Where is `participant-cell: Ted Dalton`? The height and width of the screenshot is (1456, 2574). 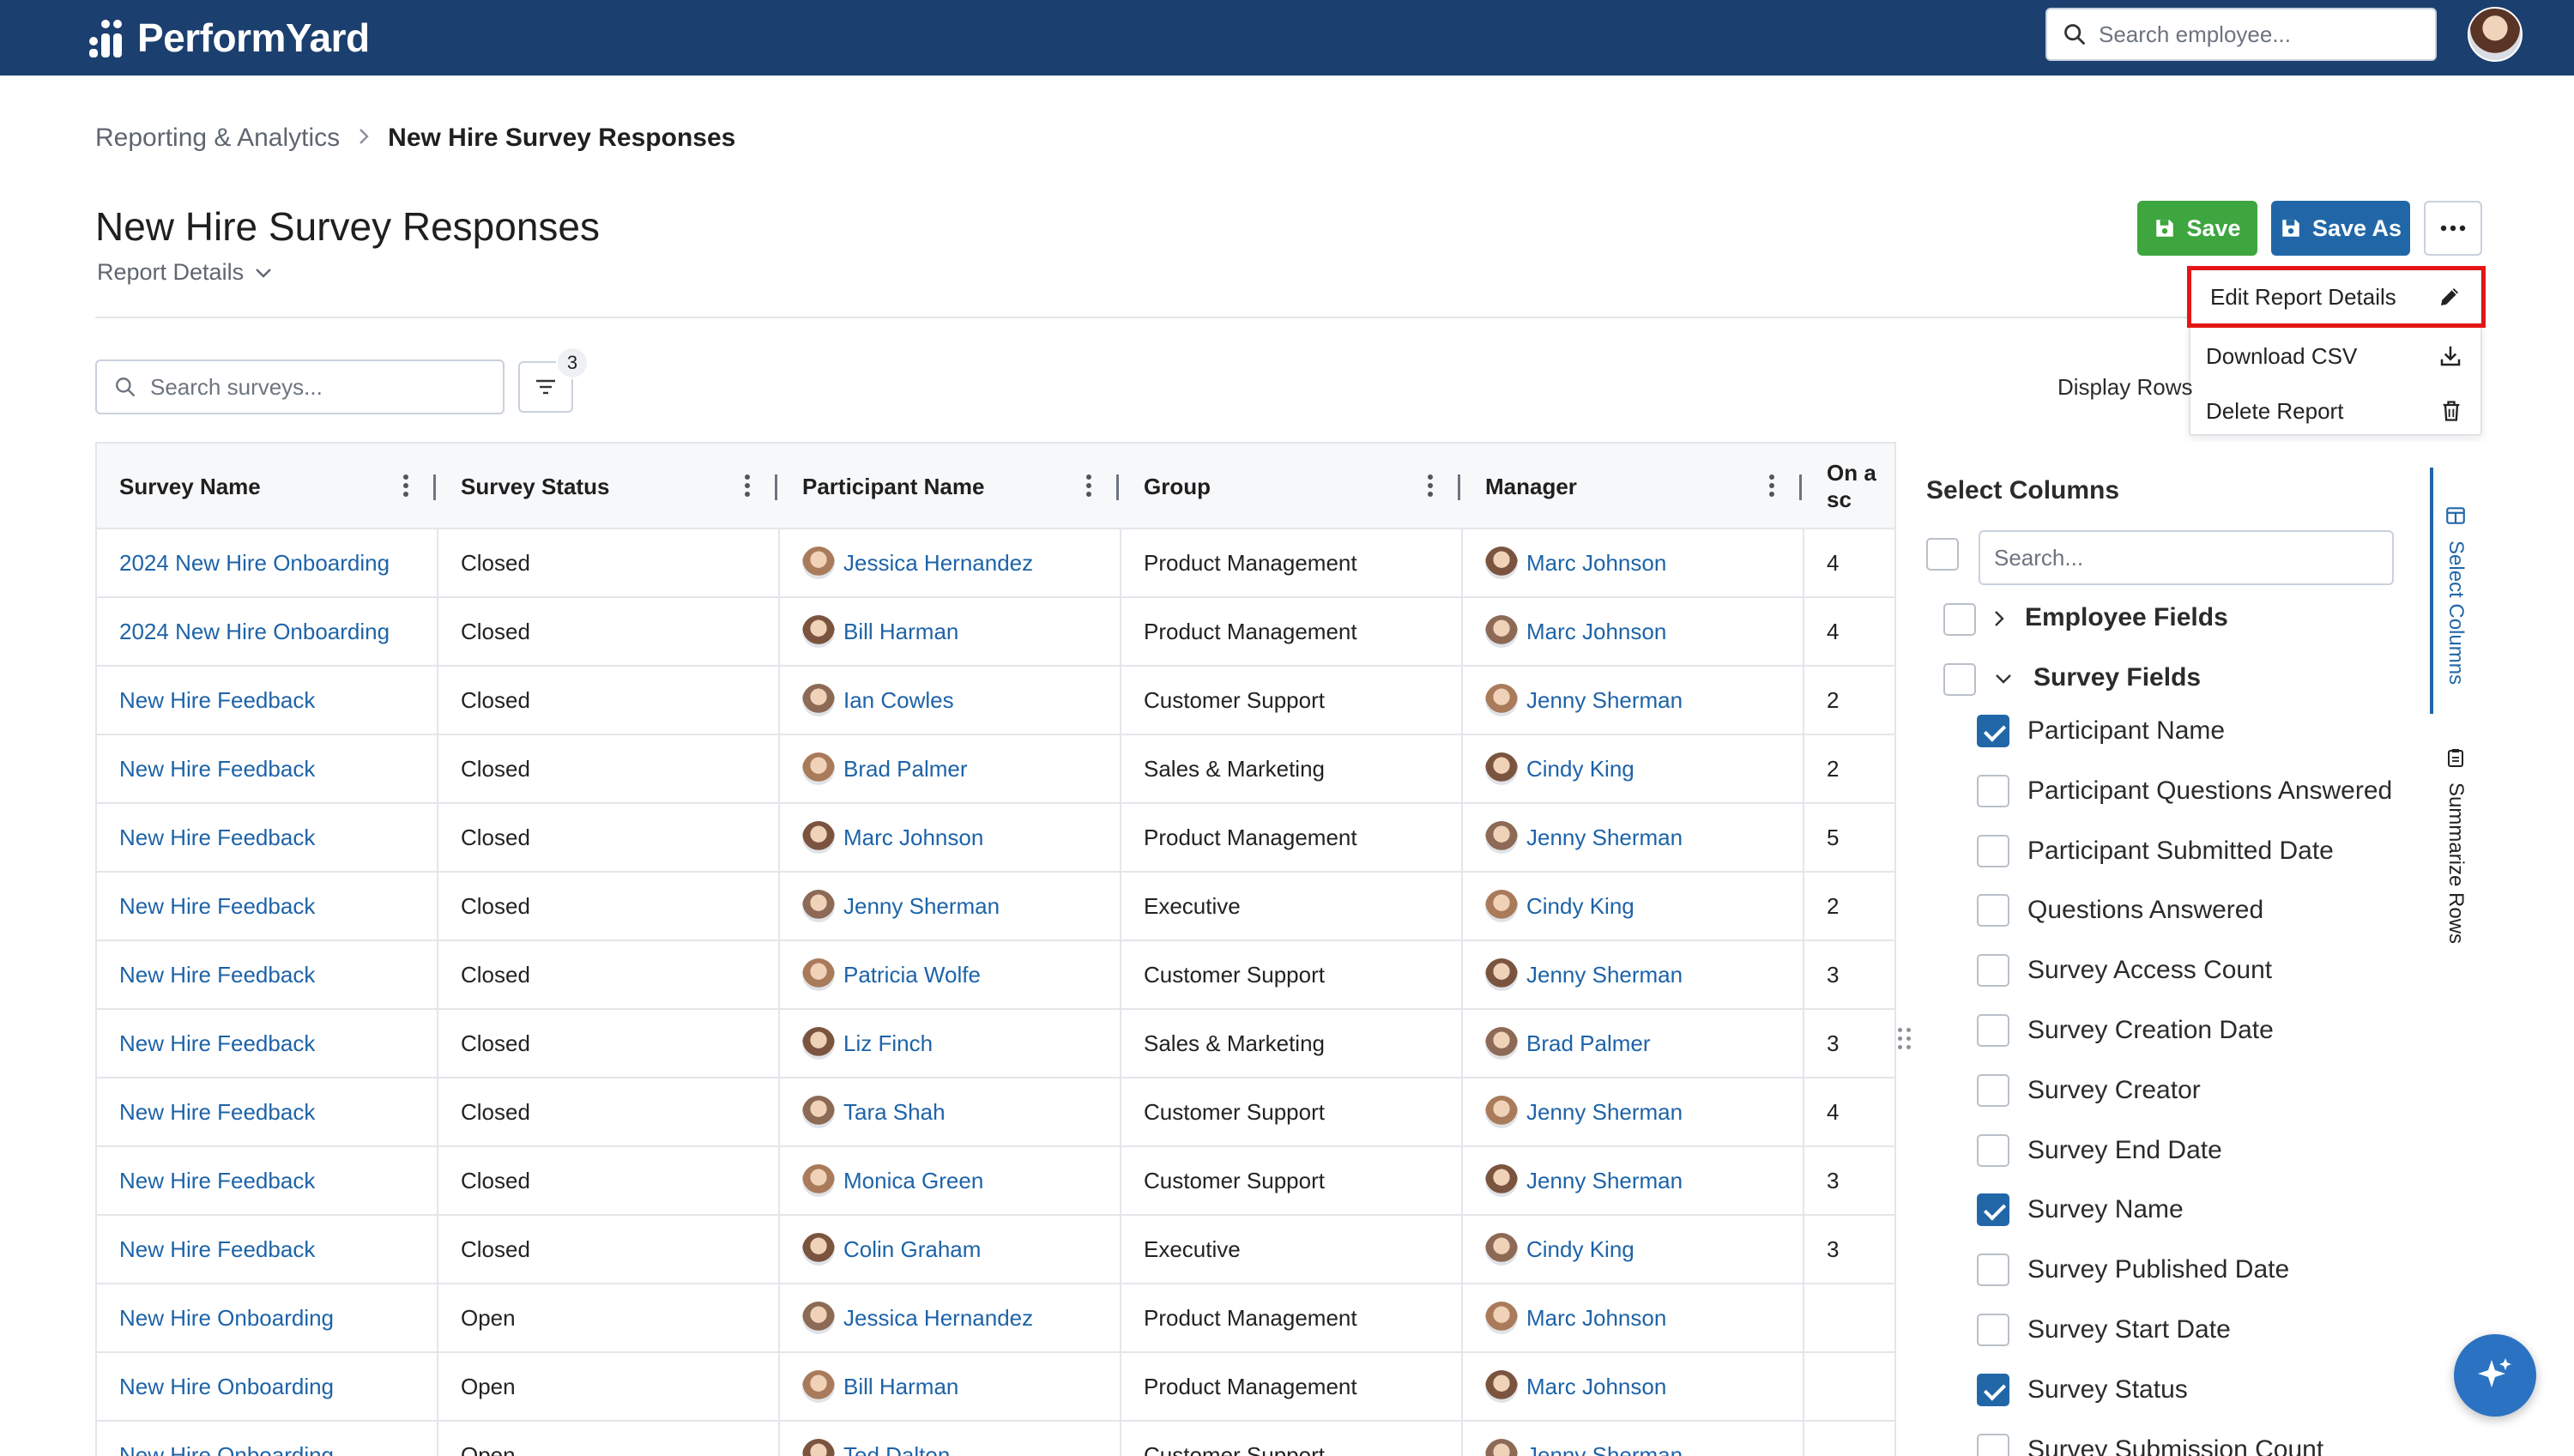 participant-cell: Ted Dalton is located at coordinates (951, 1439).